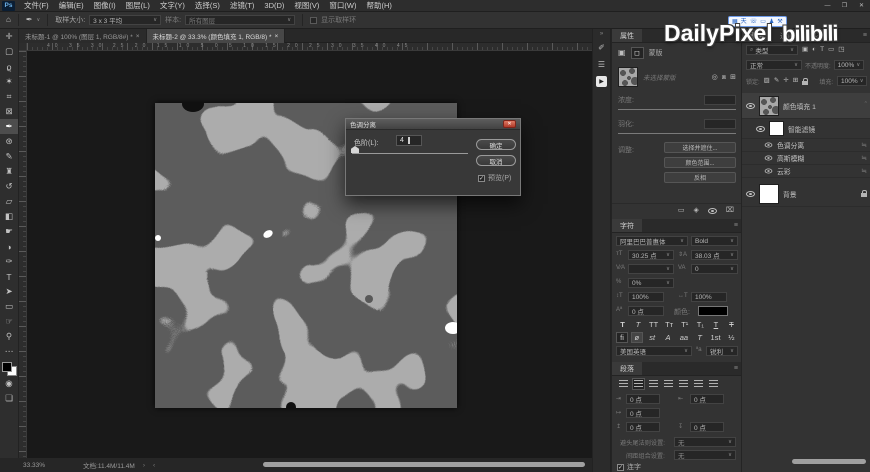 The height and width of the screenshot is (472, 870). Describe the element at coordinates (822, 50) in the screenshot. I see `filter-type-icon: T` at that location.